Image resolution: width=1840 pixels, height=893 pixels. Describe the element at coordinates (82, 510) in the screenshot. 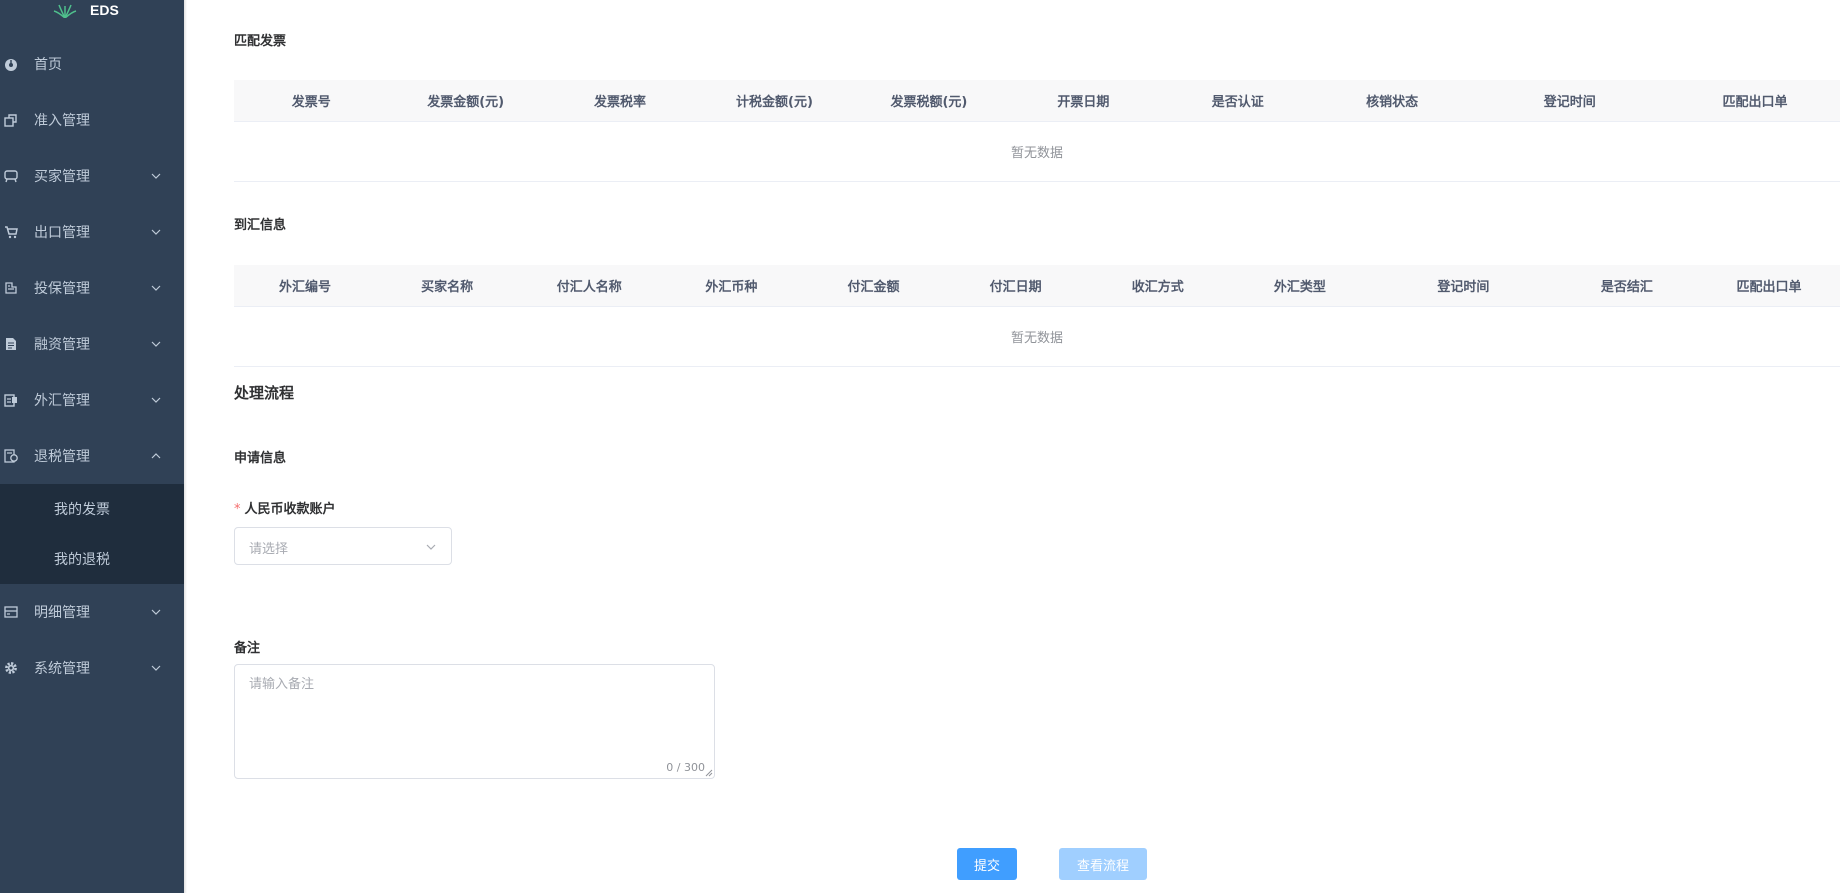

I see `submenu-item-label: 我的发票` at that location.